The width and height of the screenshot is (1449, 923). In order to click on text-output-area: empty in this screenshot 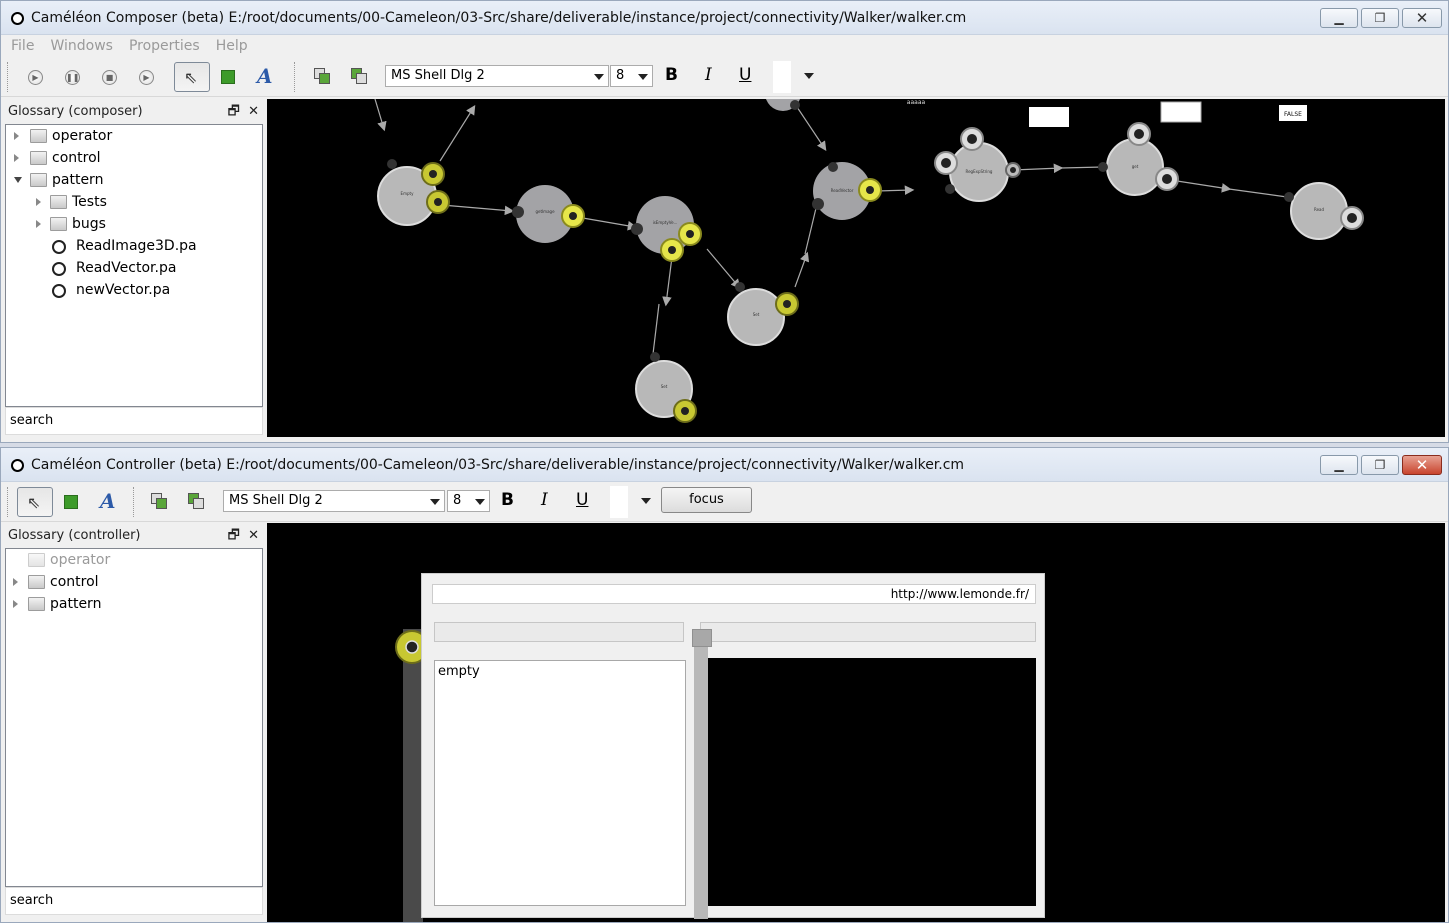, I will do `click(560, 783)`.